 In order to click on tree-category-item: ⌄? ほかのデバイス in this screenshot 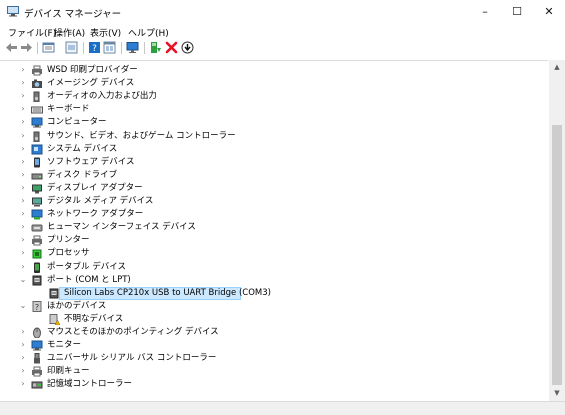, I will do `click(274, 306)`.